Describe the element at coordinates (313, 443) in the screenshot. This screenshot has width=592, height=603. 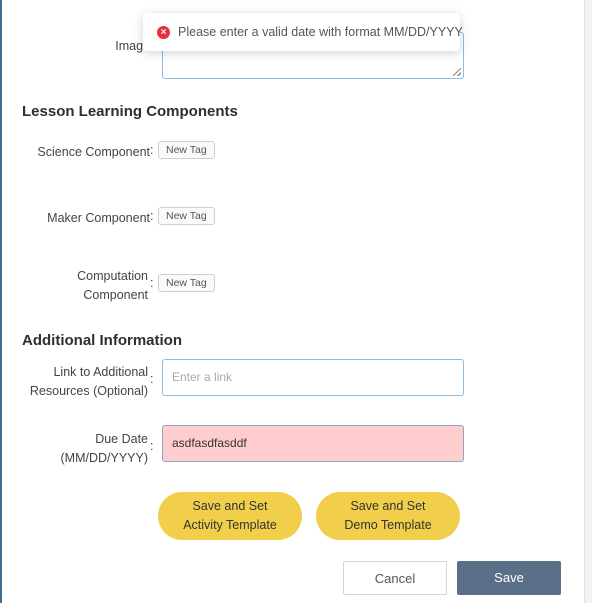
I see `due-date-input: asdfasdfasddf` at that location.